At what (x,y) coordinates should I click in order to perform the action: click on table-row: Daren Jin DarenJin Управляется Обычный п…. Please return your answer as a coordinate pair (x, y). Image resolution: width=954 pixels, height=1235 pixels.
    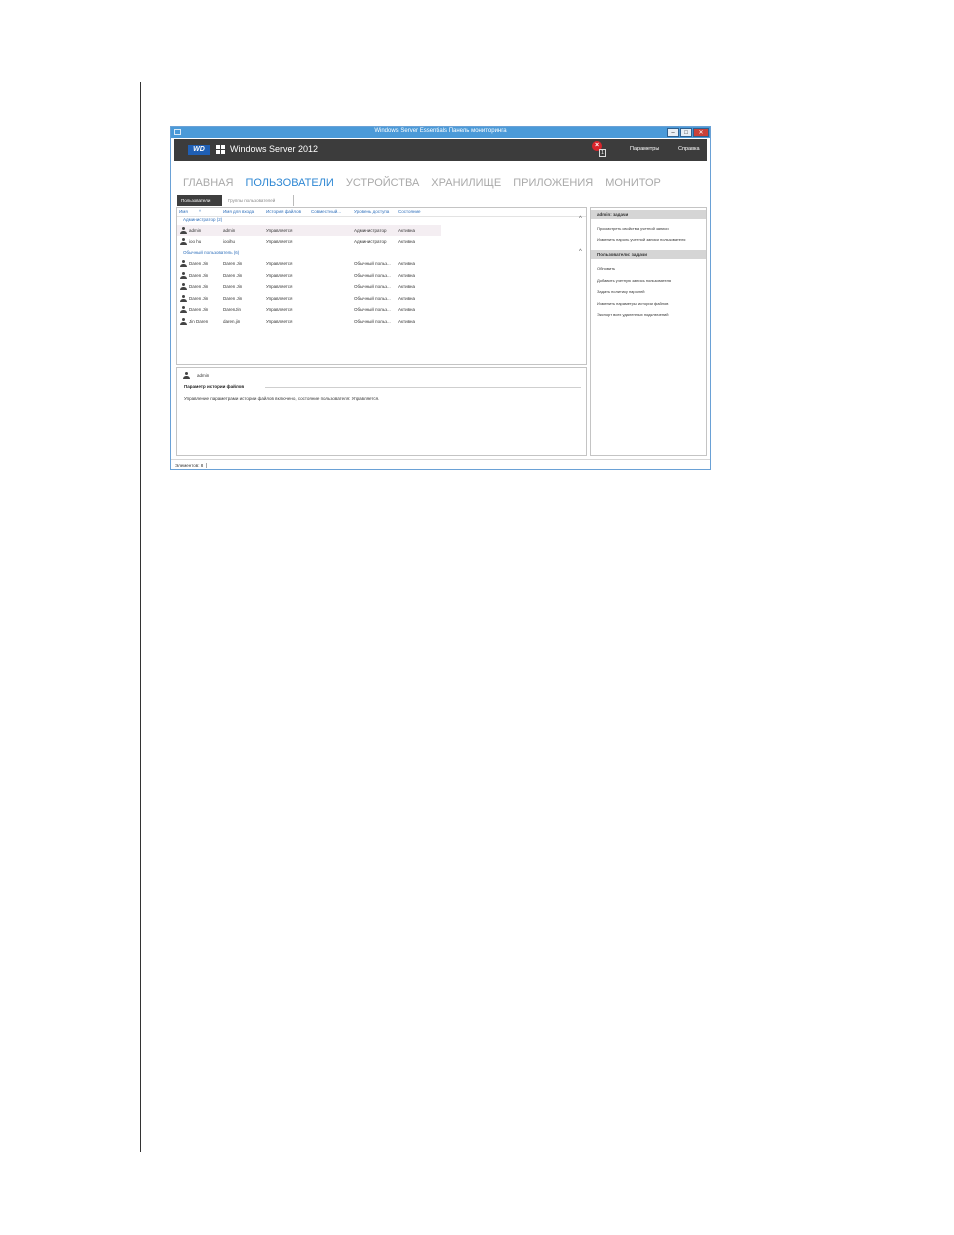
    Looking at the image, I should click on (309, 309).